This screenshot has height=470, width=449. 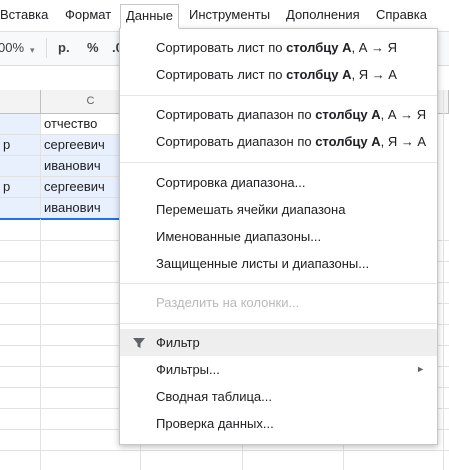 What do you see at coordinates (88, 15) in the screenshot?
I see `menu-format: Формат` at bounding box center [88, 15].